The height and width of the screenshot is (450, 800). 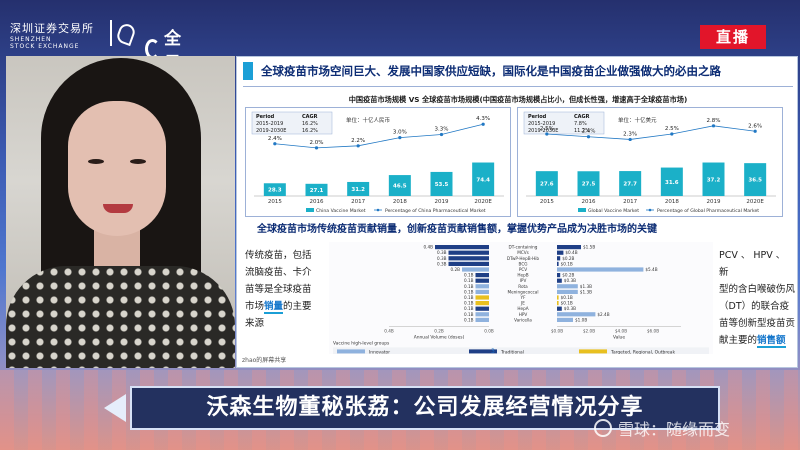 I want to click on left-text-line: 来源, so click(x=255, y=323).